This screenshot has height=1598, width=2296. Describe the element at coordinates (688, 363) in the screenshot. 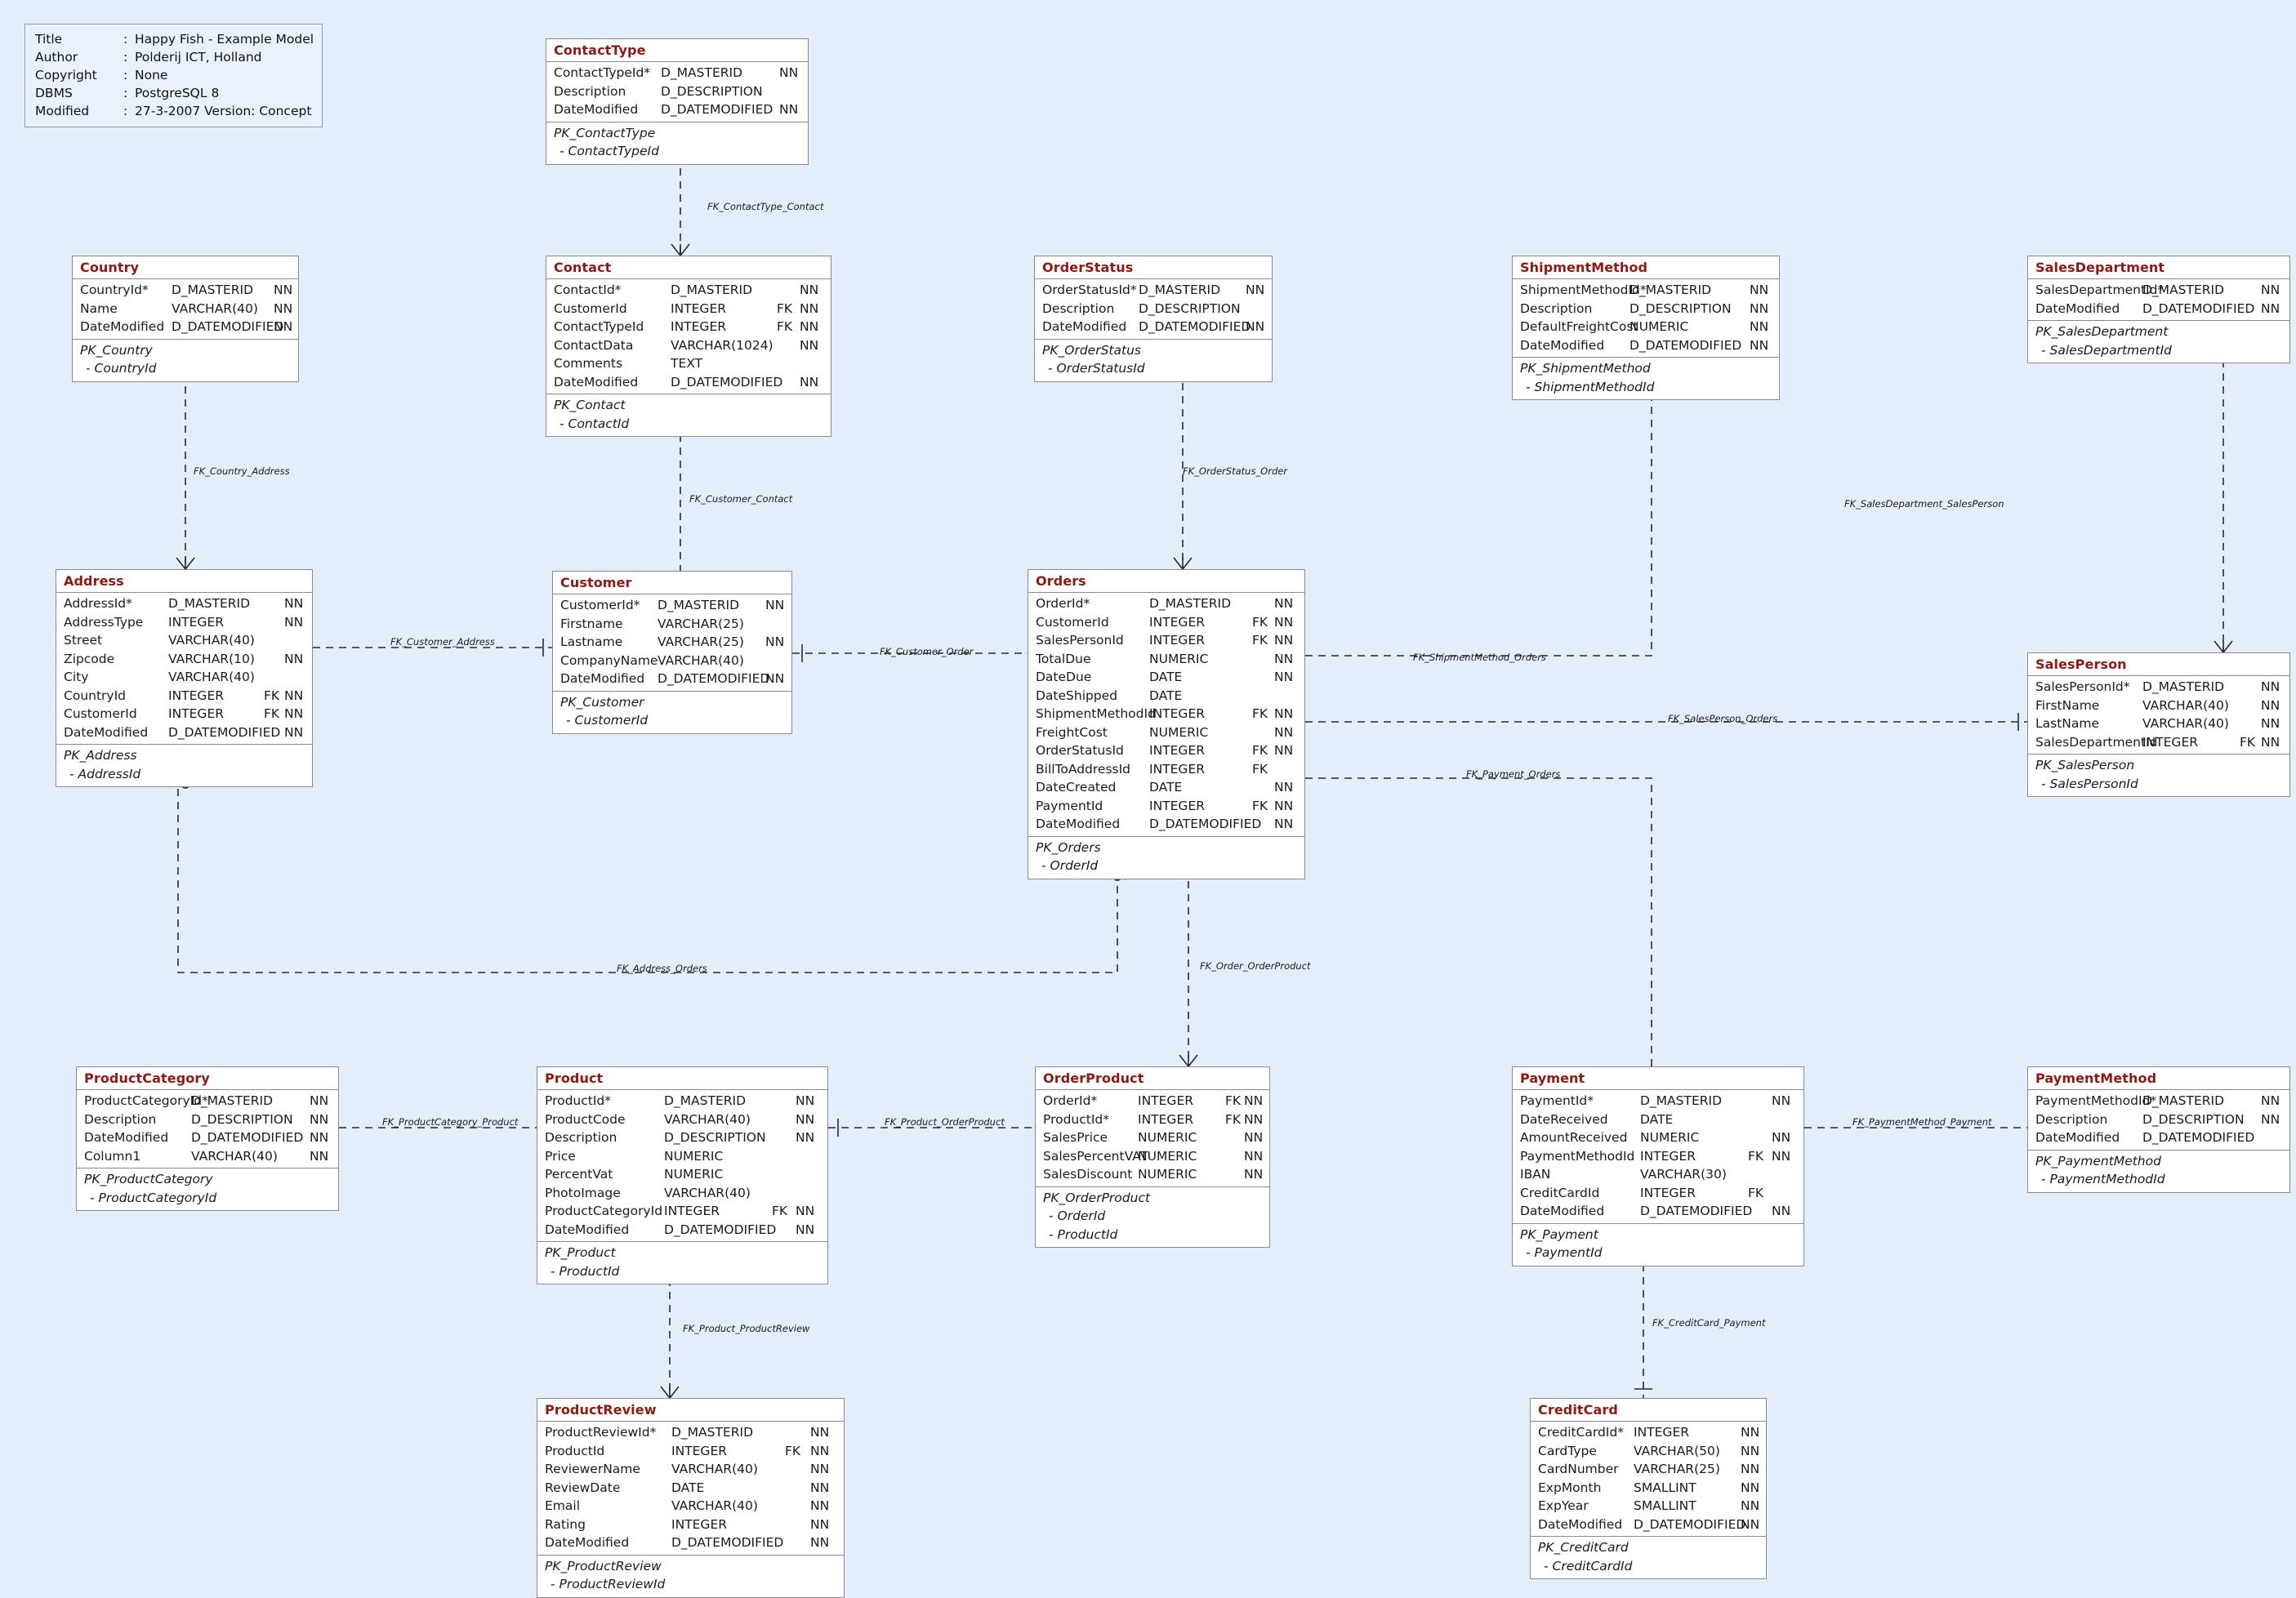

I see `attribute-row: Comments TEXT` at that location.